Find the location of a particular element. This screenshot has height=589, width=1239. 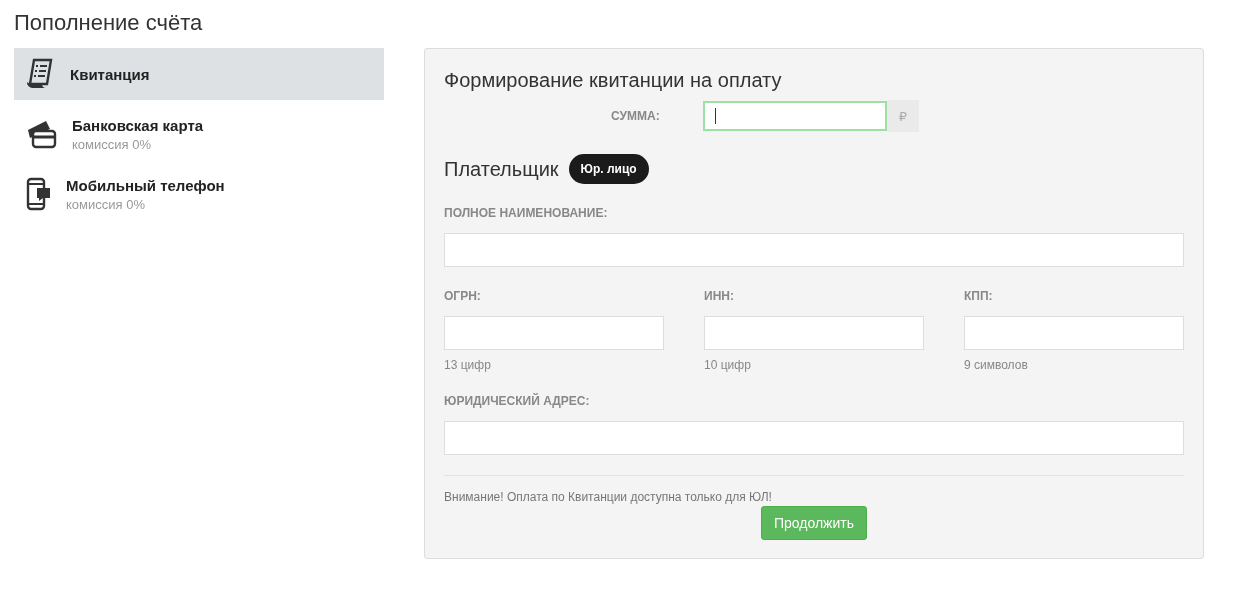

field-label: ОГРН: is located at coordinates (463, 296).